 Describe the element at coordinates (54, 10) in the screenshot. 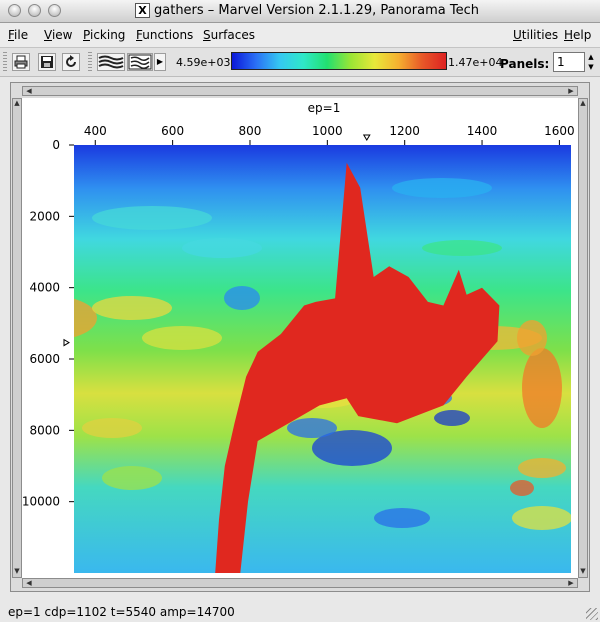

I see `zoom-window-button` at that location.